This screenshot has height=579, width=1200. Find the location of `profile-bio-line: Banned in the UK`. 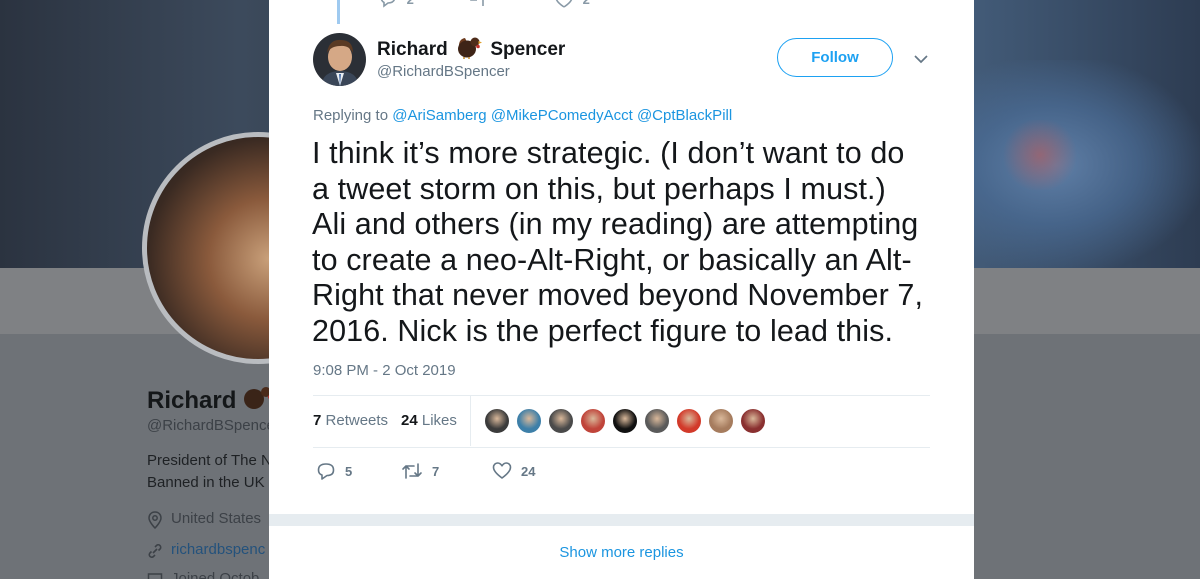

profile-bio-line: Banned in the UK is located at coordinates (206, 482).